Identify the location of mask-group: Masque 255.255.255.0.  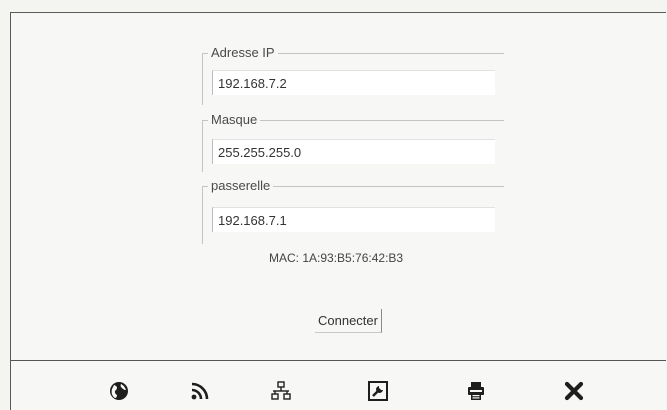
(353, 142).